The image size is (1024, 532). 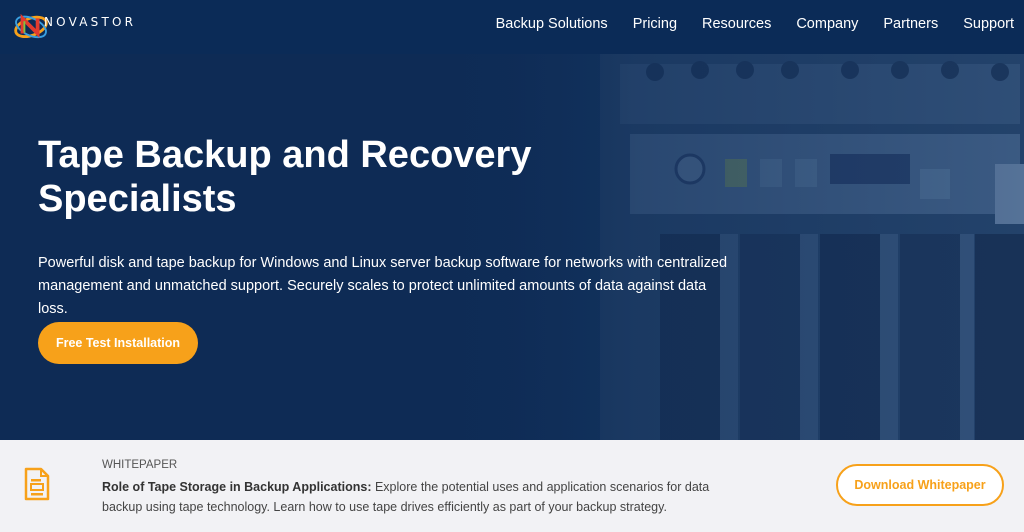 I want to click on download-whitepaper-button: Download Whitepaper, so click(x=920, y=485).